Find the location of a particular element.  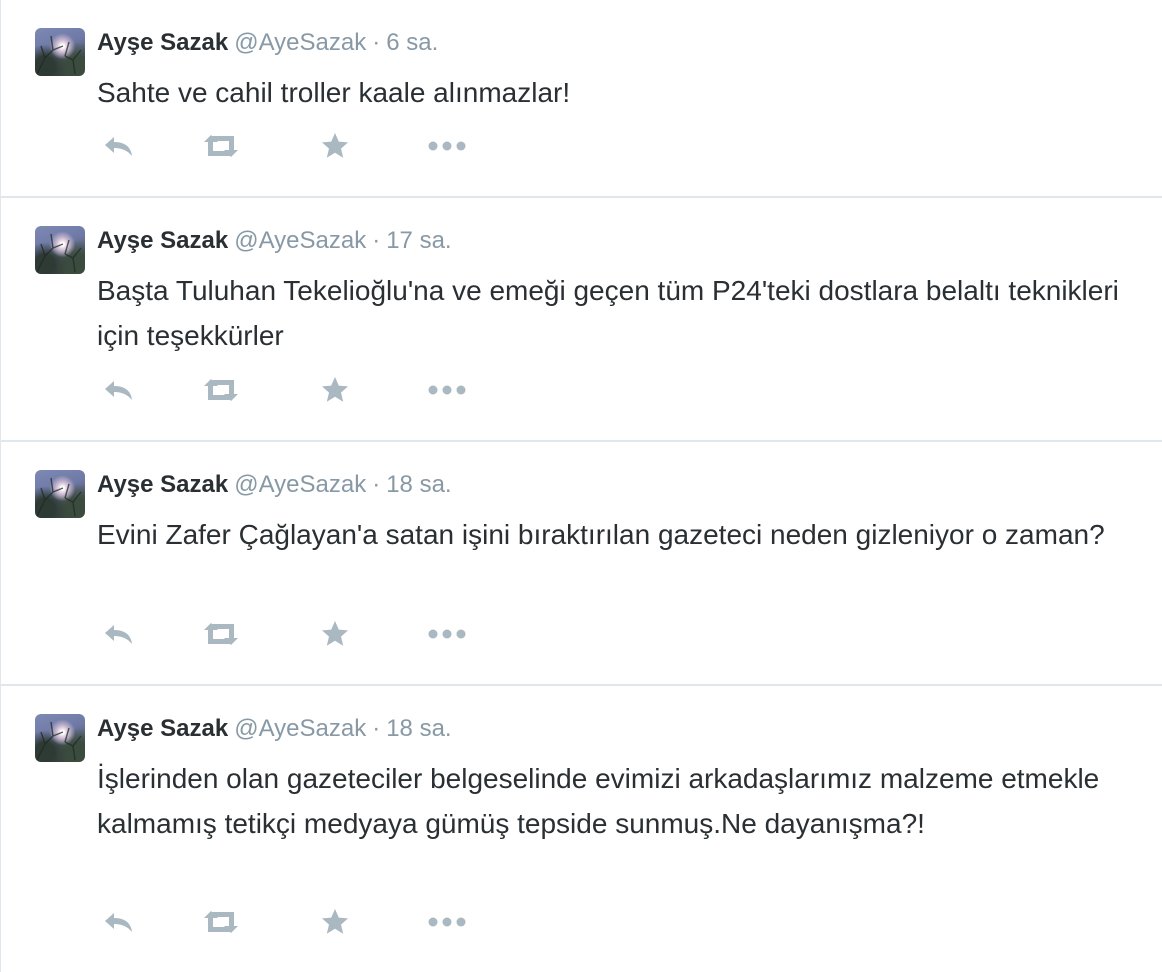

tweet-timestamp: 17 sa. is located at coordinates (418, 240).